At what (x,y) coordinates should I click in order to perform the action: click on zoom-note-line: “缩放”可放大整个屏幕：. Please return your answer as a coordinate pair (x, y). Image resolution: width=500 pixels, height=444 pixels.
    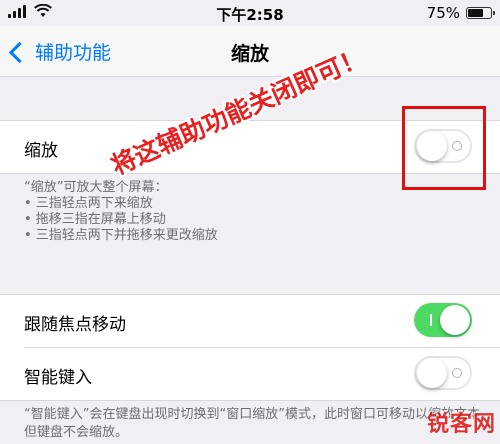
    Looking at the image, I should click on (96, 187).